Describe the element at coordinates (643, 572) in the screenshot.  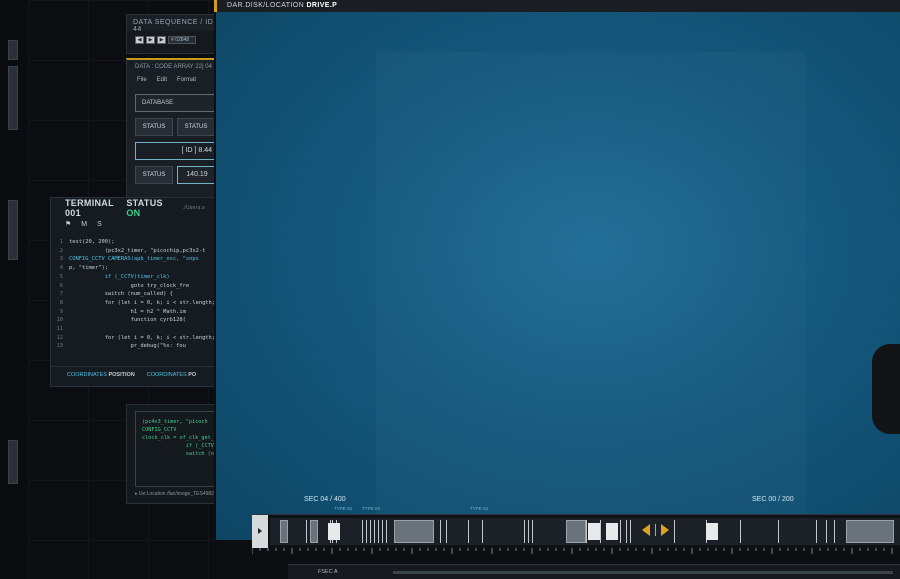
I see `bottom-scrollbar` at that location.